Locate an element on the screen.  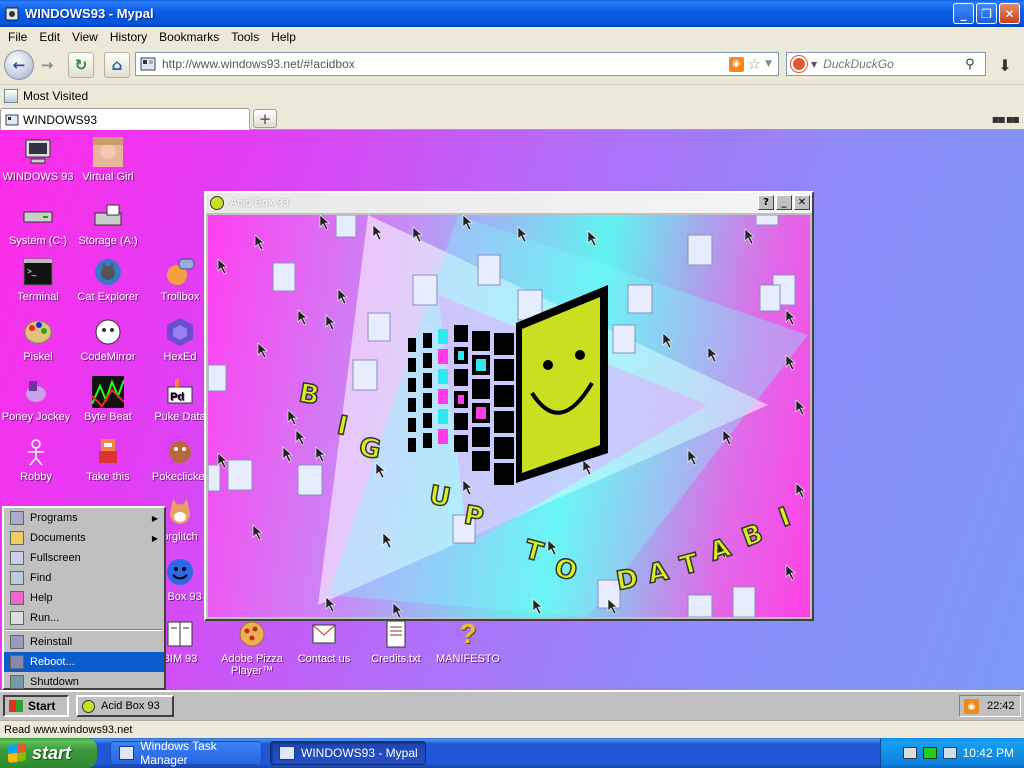
download-button: ⬇ is located at coordinates (1005, 65).